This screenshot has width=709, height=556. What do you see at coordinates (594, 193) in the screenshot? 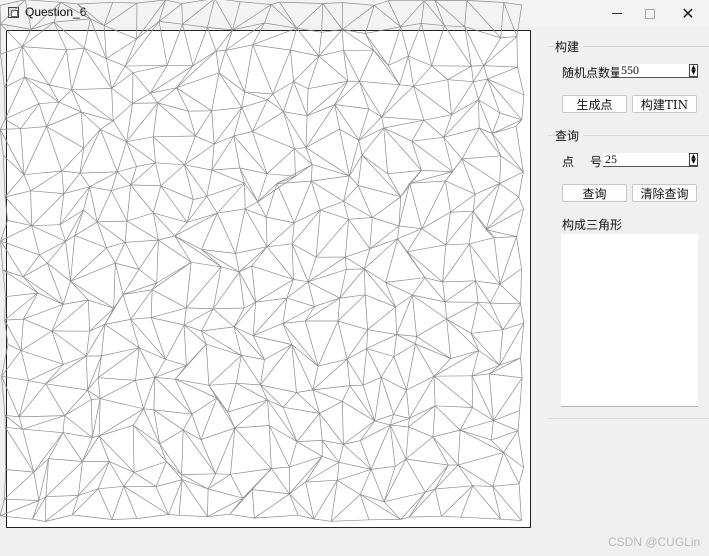
I see `query-button: 查询` at bounding box center [594, 193].